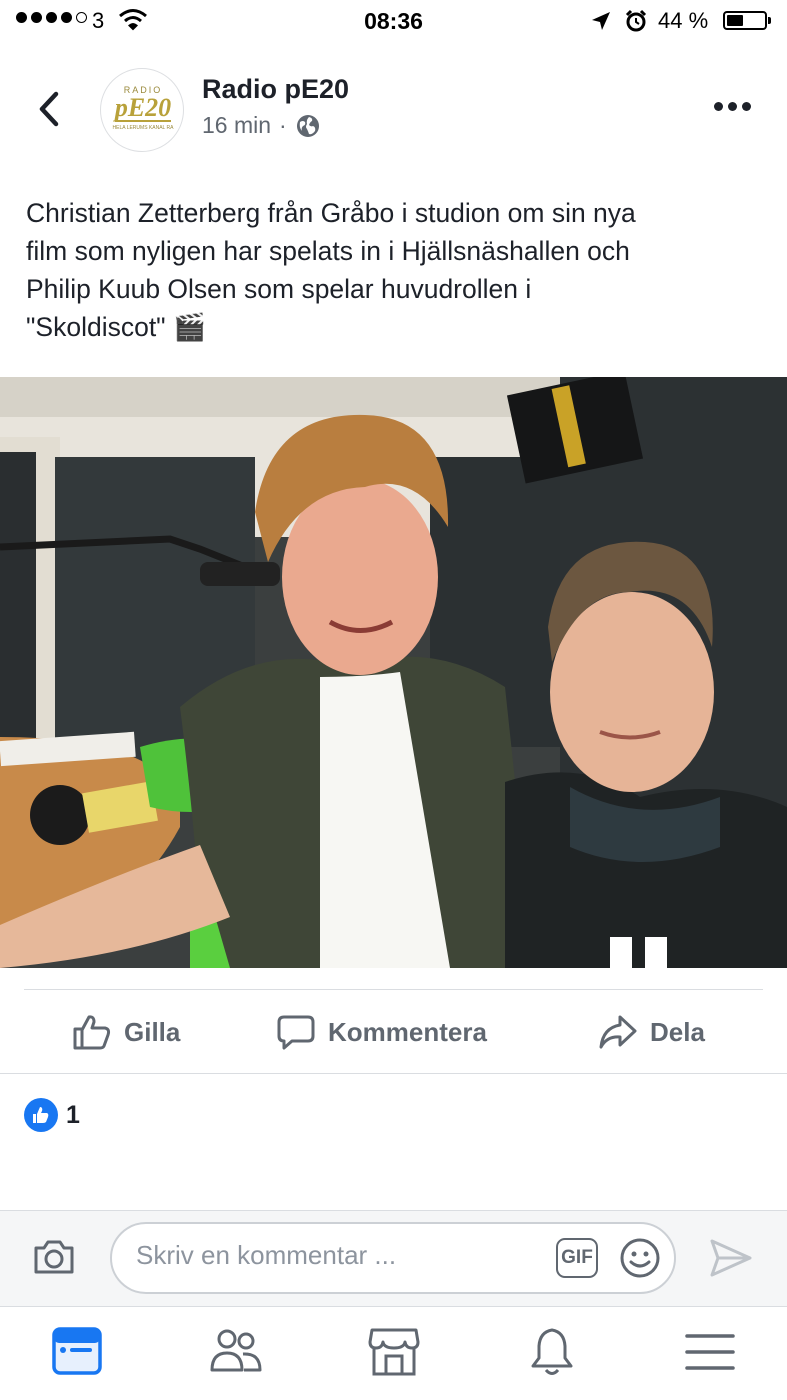 The width and height of the screenshot is (787, 1400). I want to click on radio-pe20-logo: RADIO pE20 HELA LERUMS KANAL RA, so click(144, 108).